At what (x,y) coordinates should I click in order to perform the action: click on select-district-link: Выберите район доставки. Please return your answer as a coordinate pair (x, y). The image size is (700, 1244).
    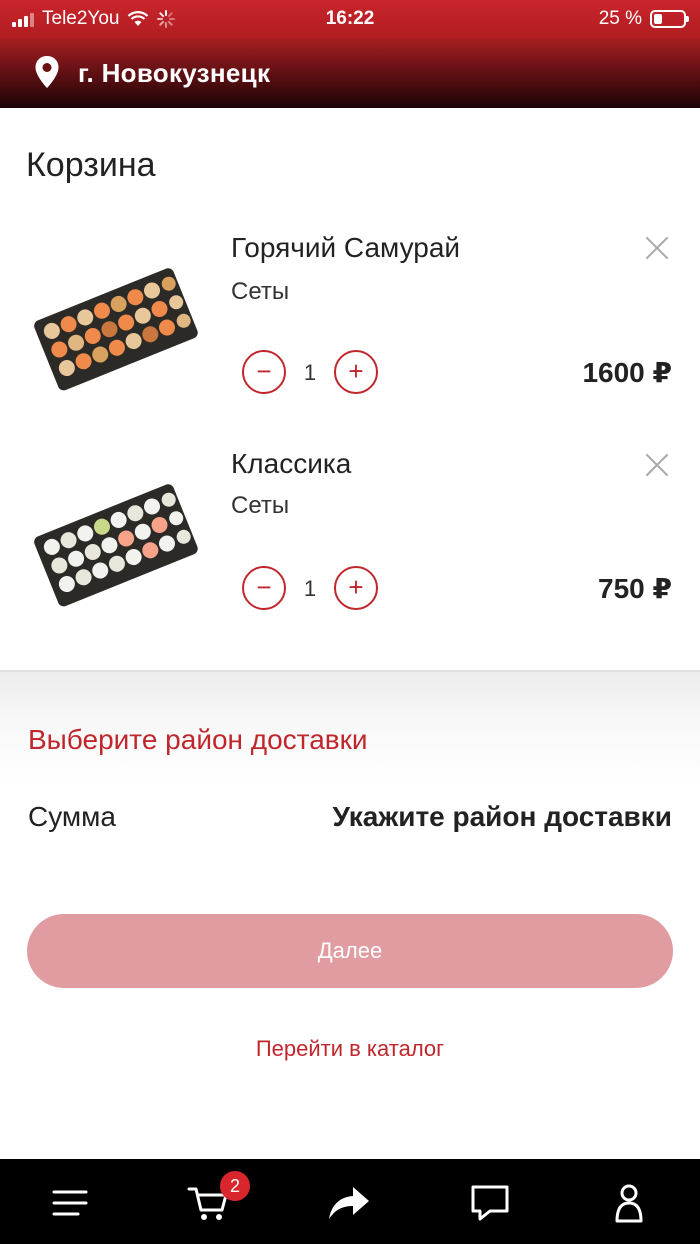
    Looking at the image, I should click on (198, 740).